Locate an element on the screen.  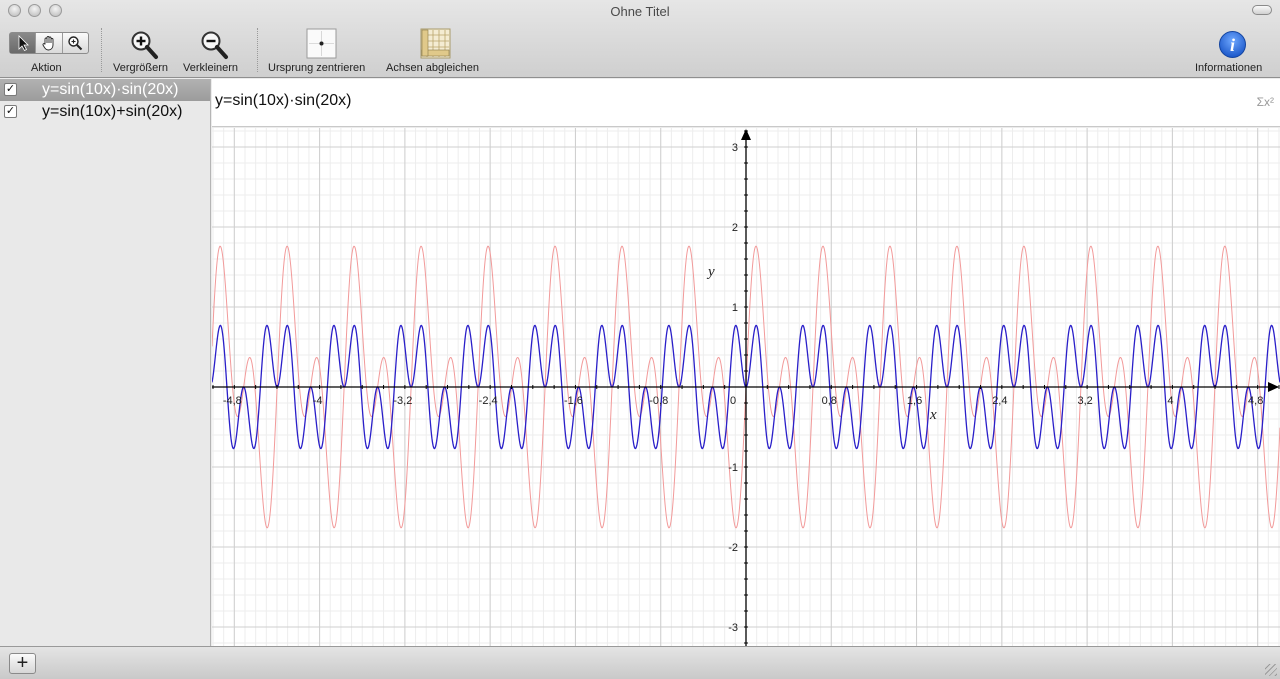
svg-text: i is located at coordinates (1232, 45).